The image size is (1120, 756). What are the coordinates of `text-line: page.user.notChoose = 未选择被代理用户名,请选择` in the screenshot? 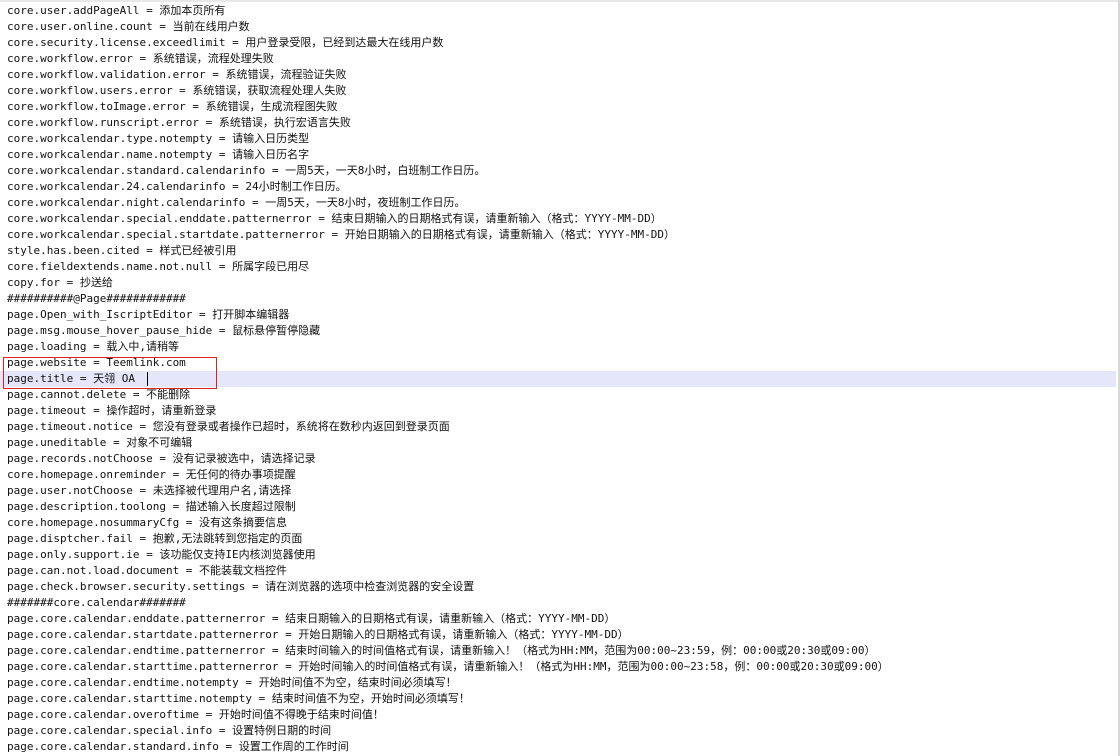 It's located at (558, 491).